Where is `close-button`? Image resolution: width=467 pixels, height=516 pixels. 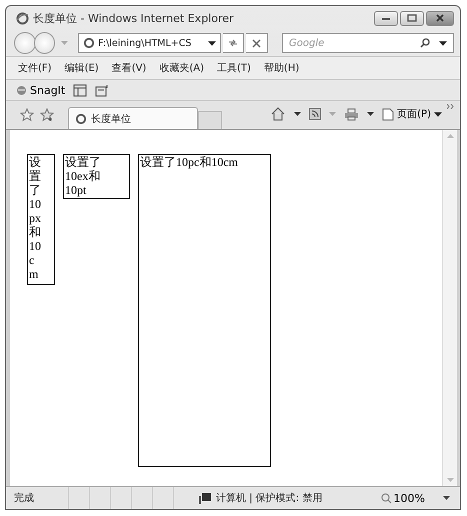
close-button is located at coordinates (440, 18).